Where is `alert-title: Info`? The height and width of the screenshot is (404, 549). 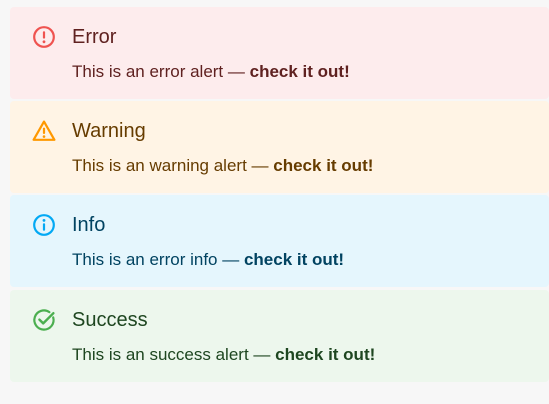 alert-title: Info is located at coordinates (89, 225).